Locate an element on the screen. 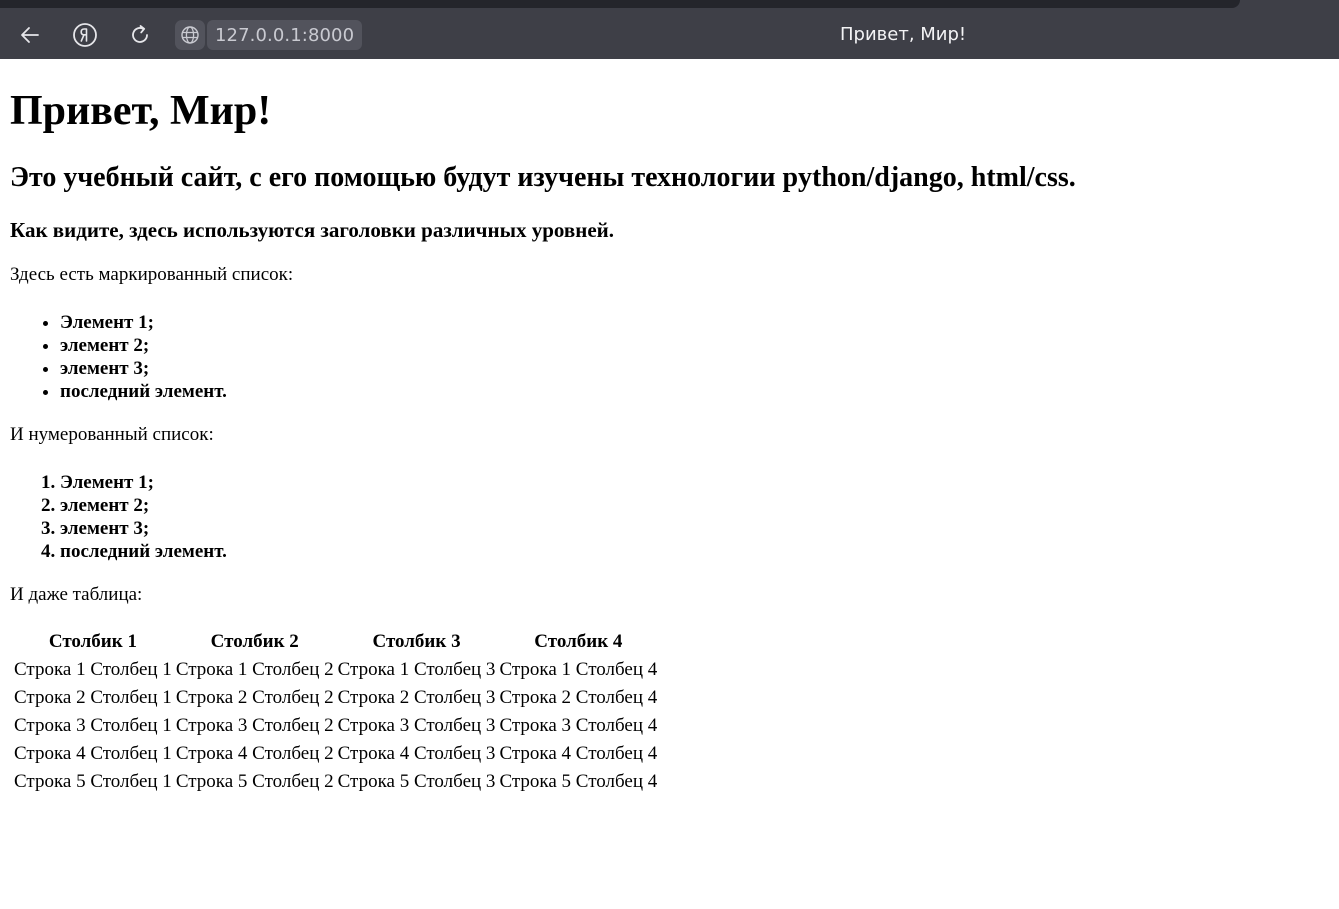  table-header-cell: Столбик 2 is located at coordinates (254, 641).